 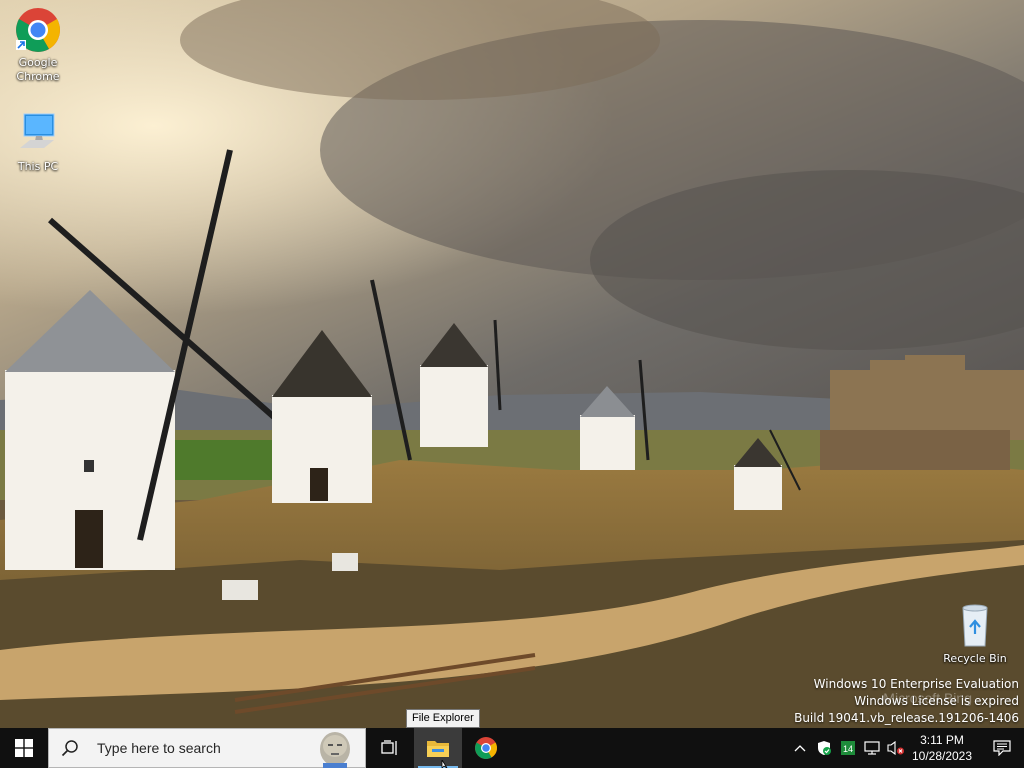 What do you see at coordinates (936, 701) in the screenshot?
I see `watermark-license: Windows License is expired` at bounding box center [936, 701].